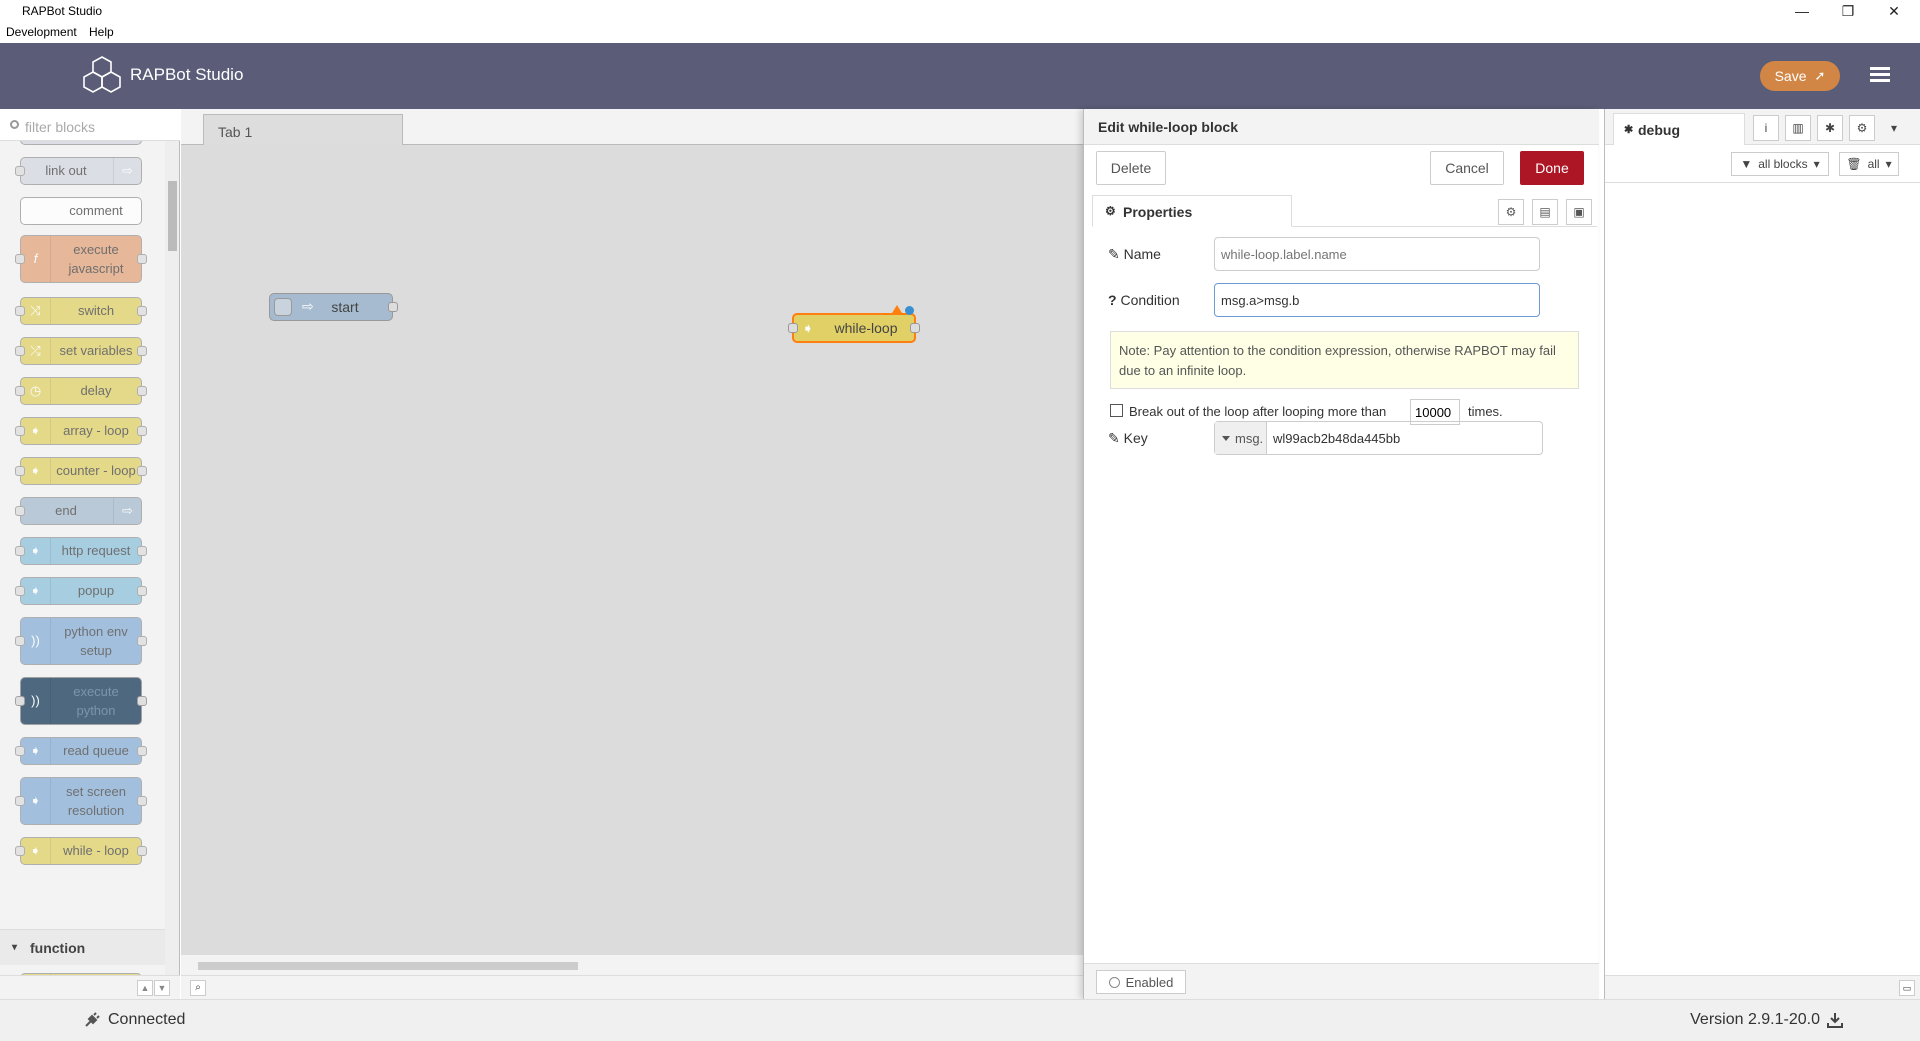  Describe the element at coordinates (1377, 254) in the screenshot. I see `name-input` at that location.